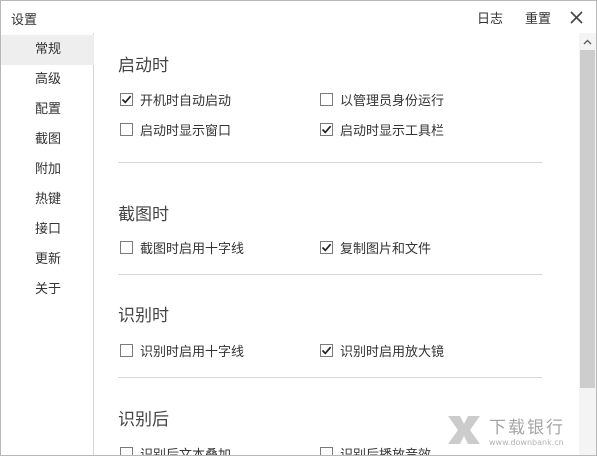  What do you see at coordinates (143, 420) in the screenshot?
I see `section-title-after: 识别后` at bounding box center [143, 420].